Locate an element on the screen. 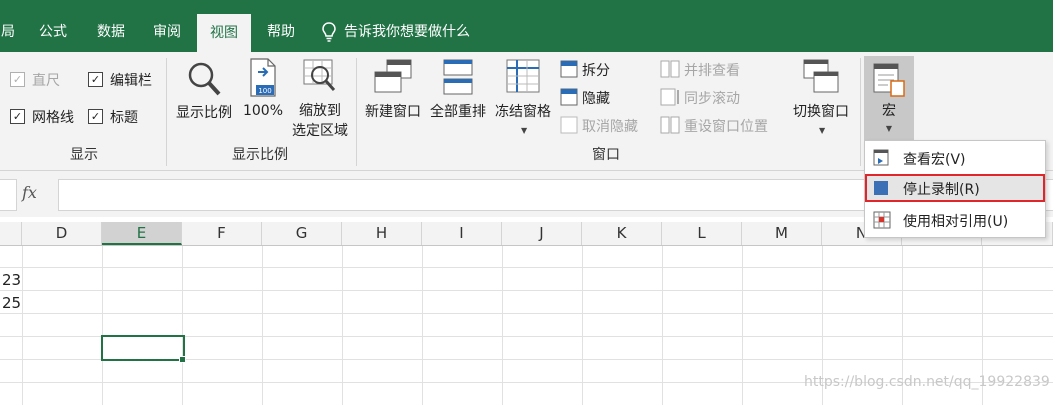 The image size is (1053, 405). column-header-E: E is located at coordinates (142, 233).